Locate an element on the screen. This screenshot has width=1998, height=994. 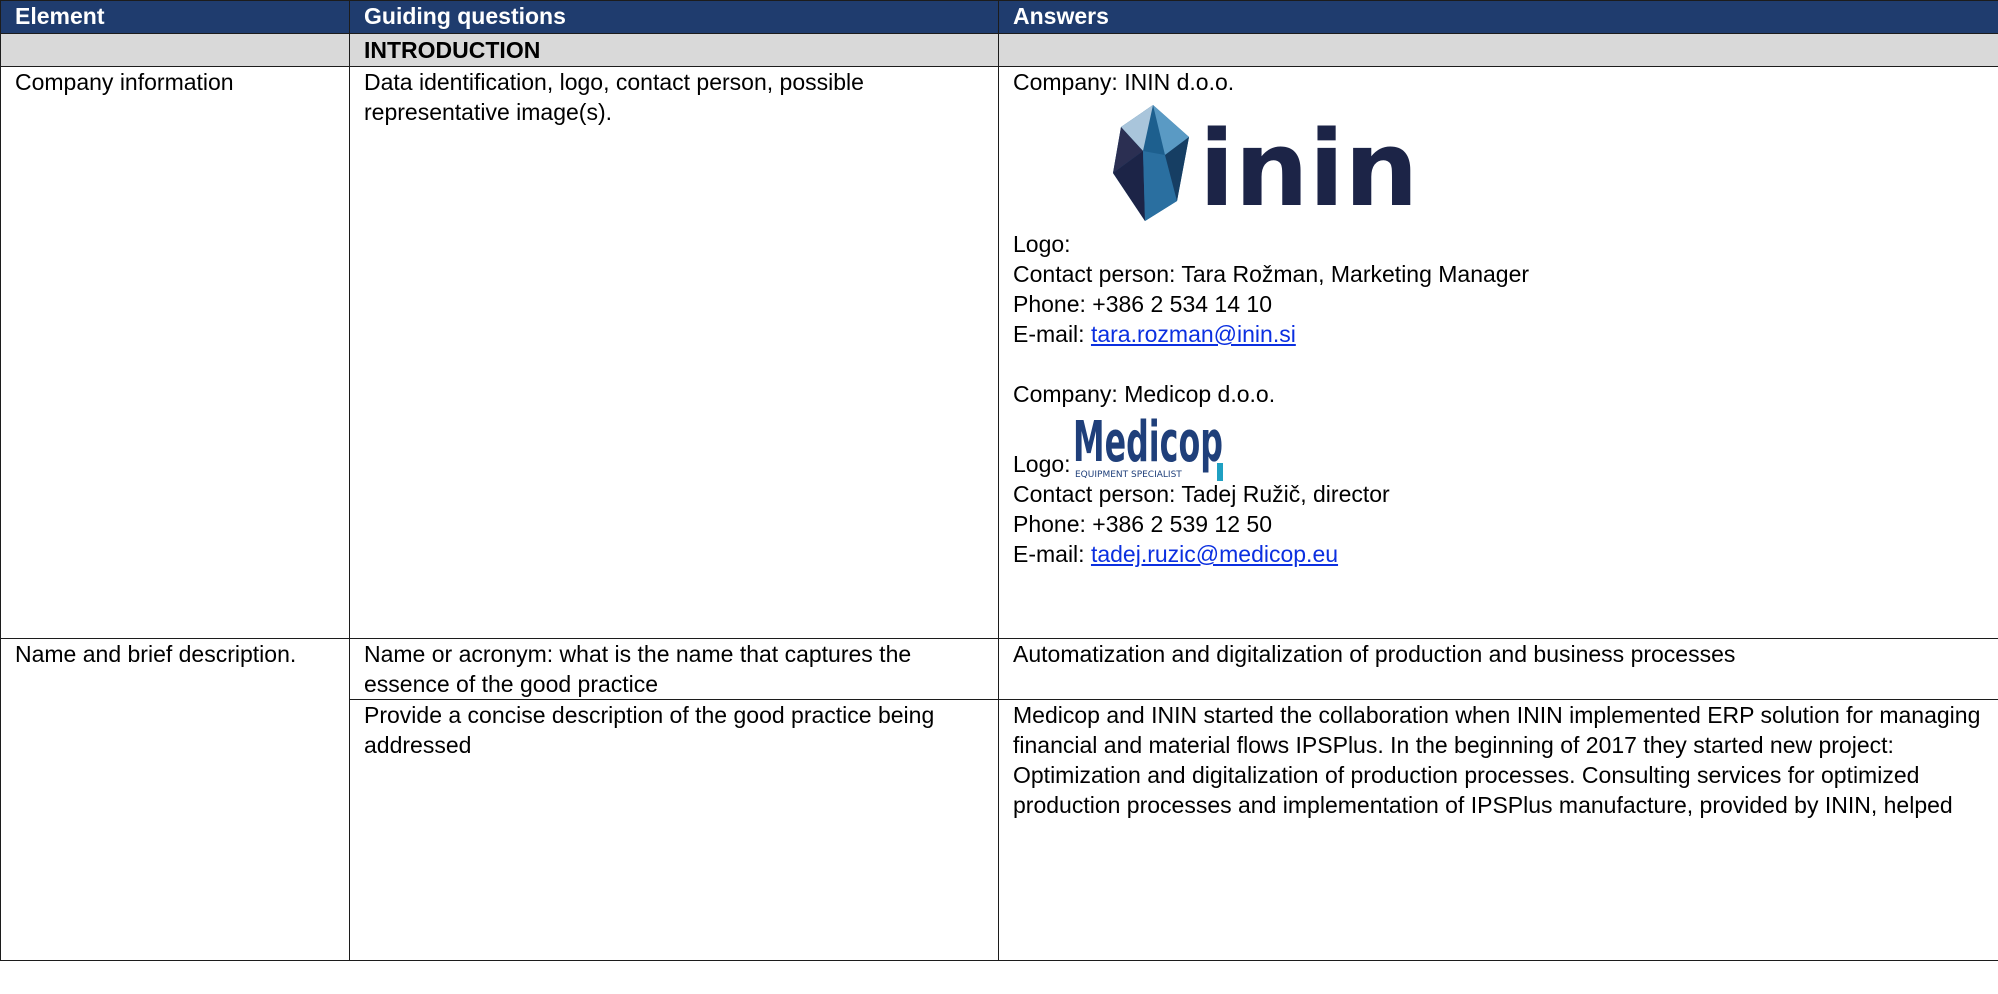
element-name-brief-description: Name and brief description. is located at coordinates (175, 799).